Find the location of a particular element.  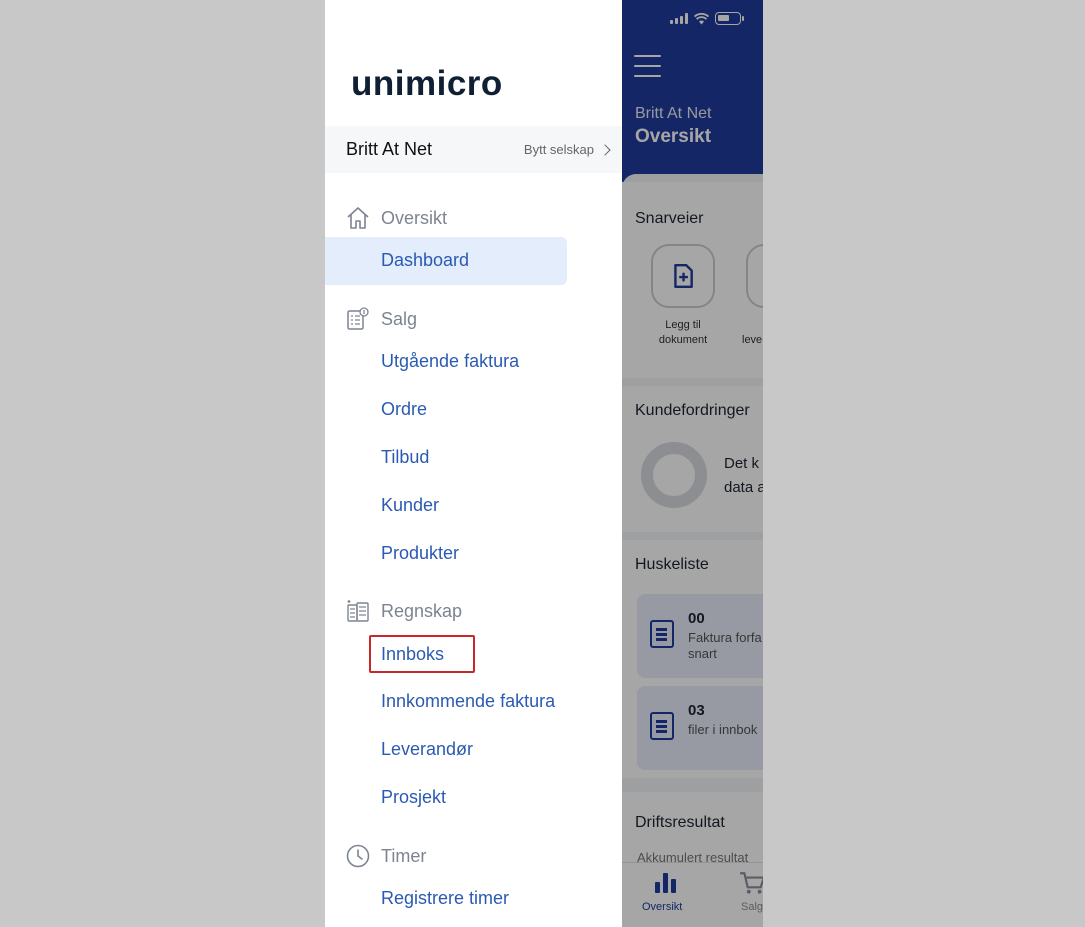

menu-item-customers: Kunder is located at coordinates (410, 505).